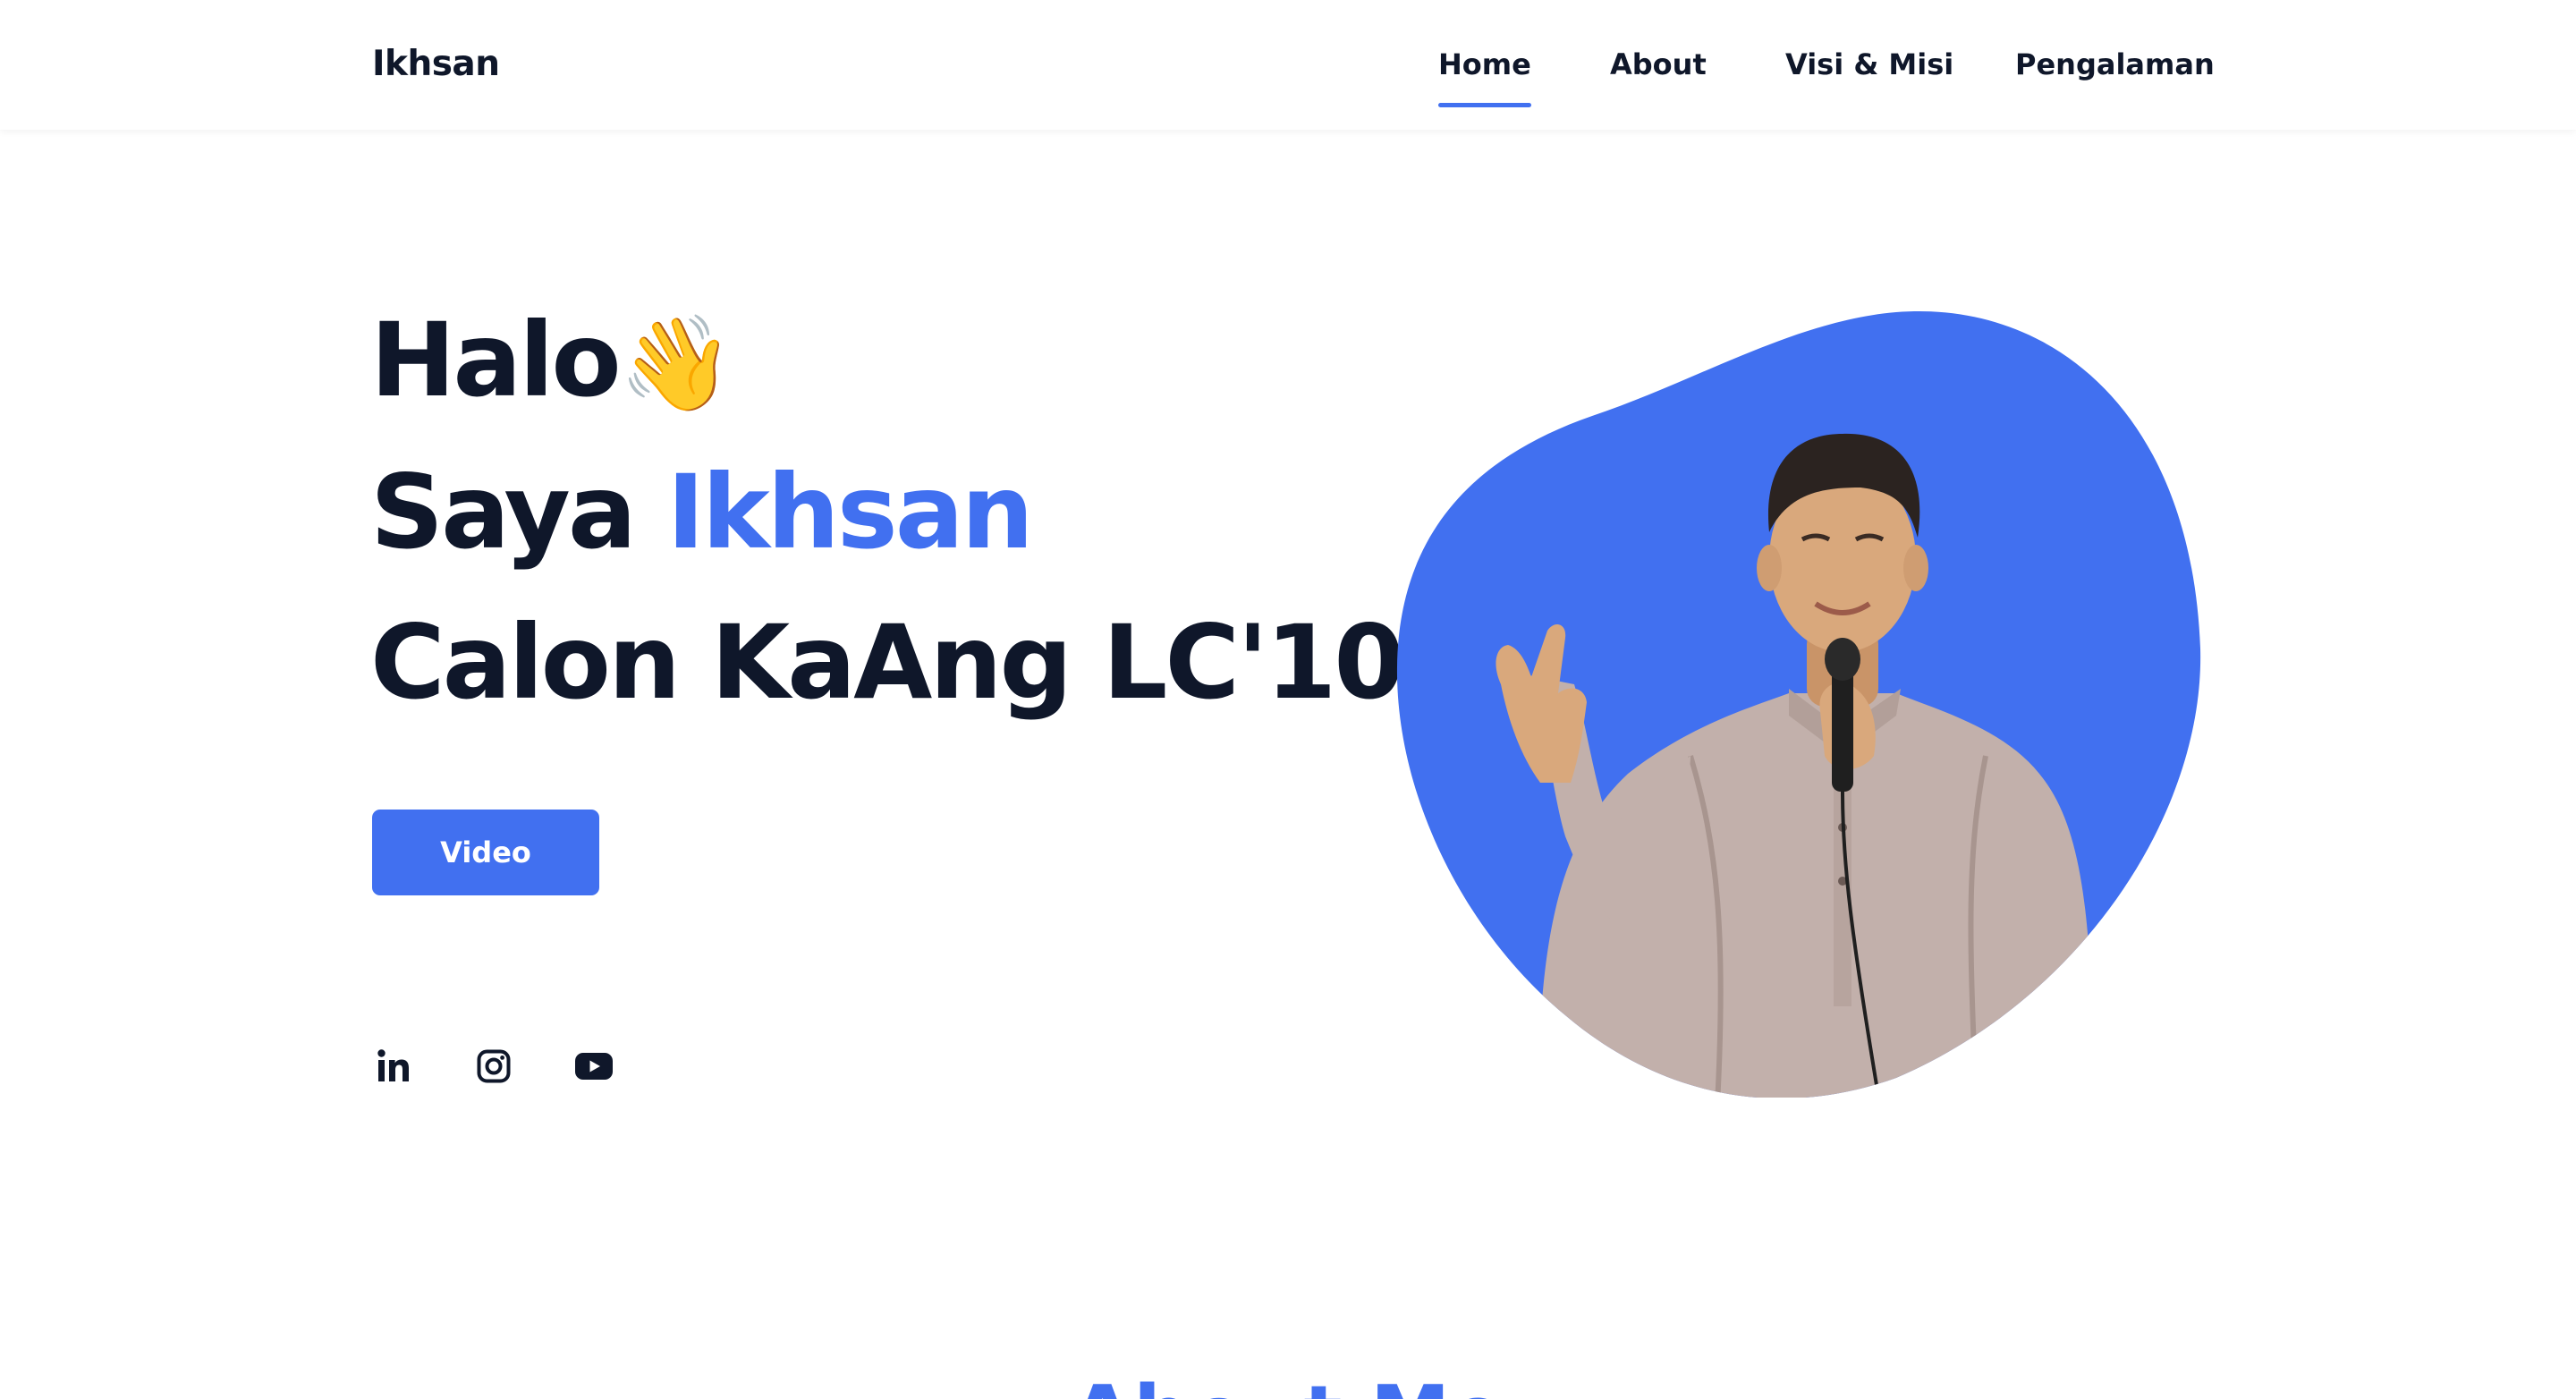 This screenshot has height=1399, width=2576. What do you see at coordinates (2115, 64) in the screenshot?
I see `nav-pengalaman: Pengalaman` at bounding box center [2115, 64].